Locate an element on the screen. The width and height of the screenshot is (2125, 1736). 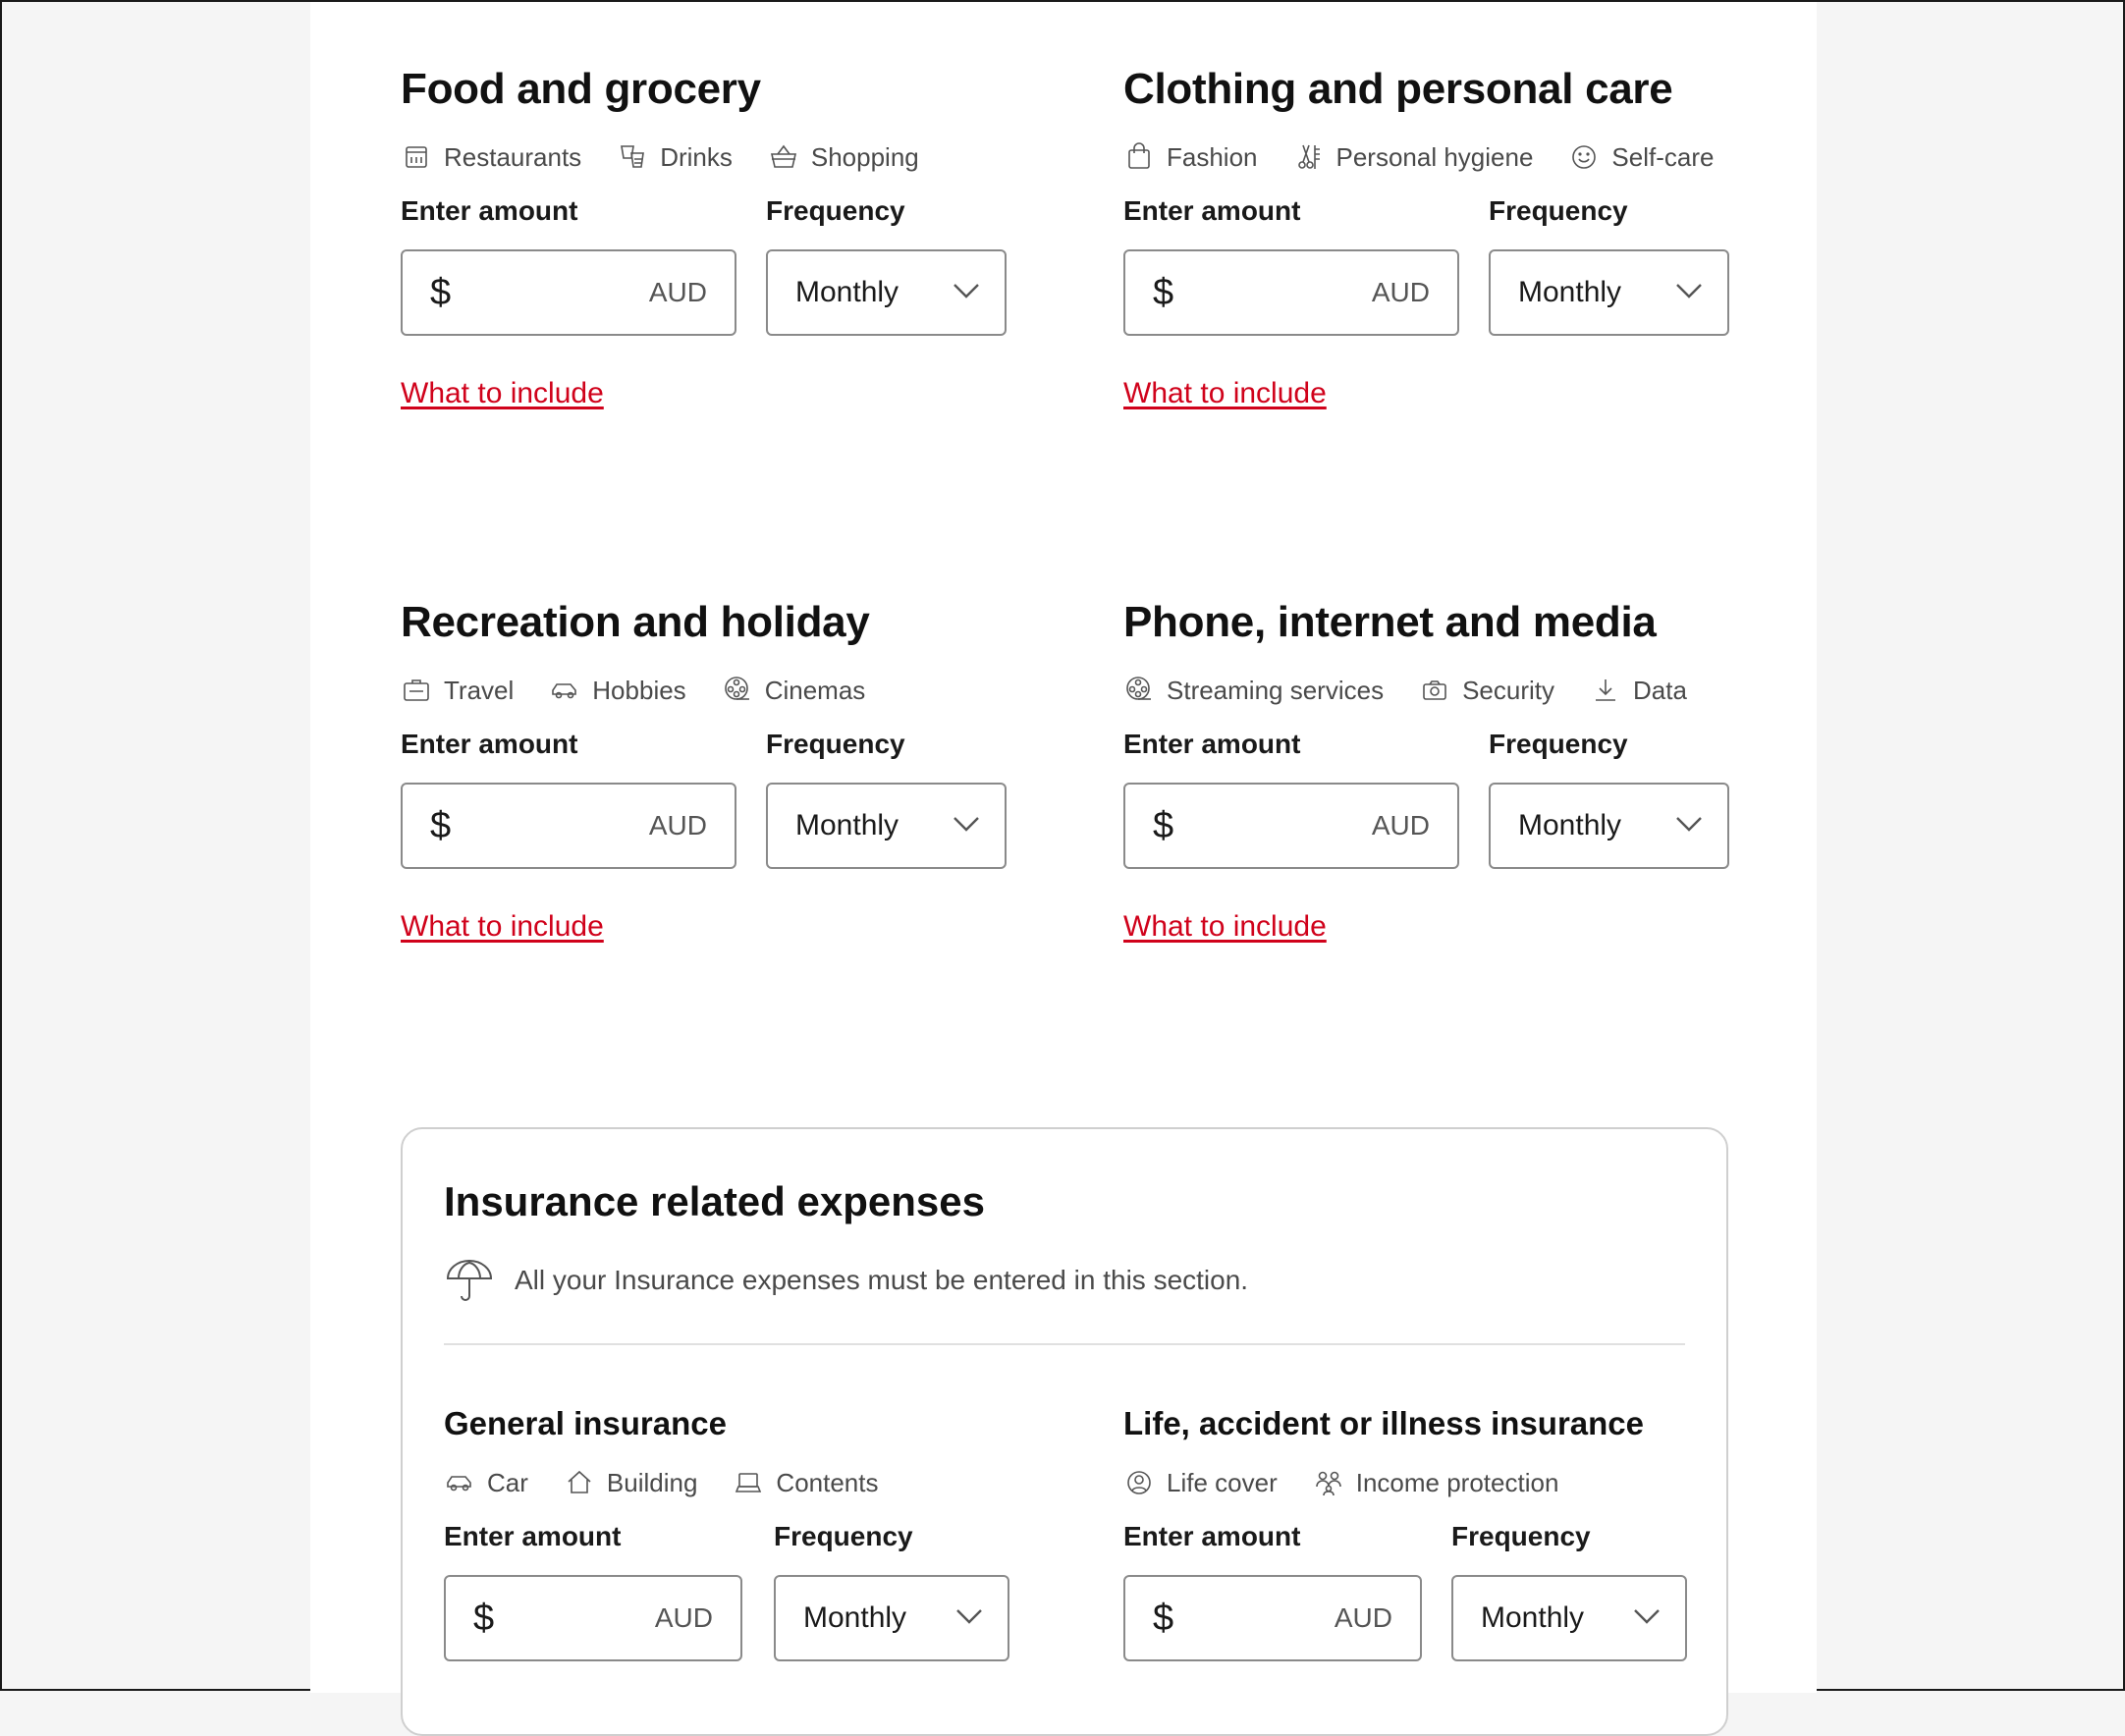
tag-hobbies: Hobbies is located at coordinates (618, 690).